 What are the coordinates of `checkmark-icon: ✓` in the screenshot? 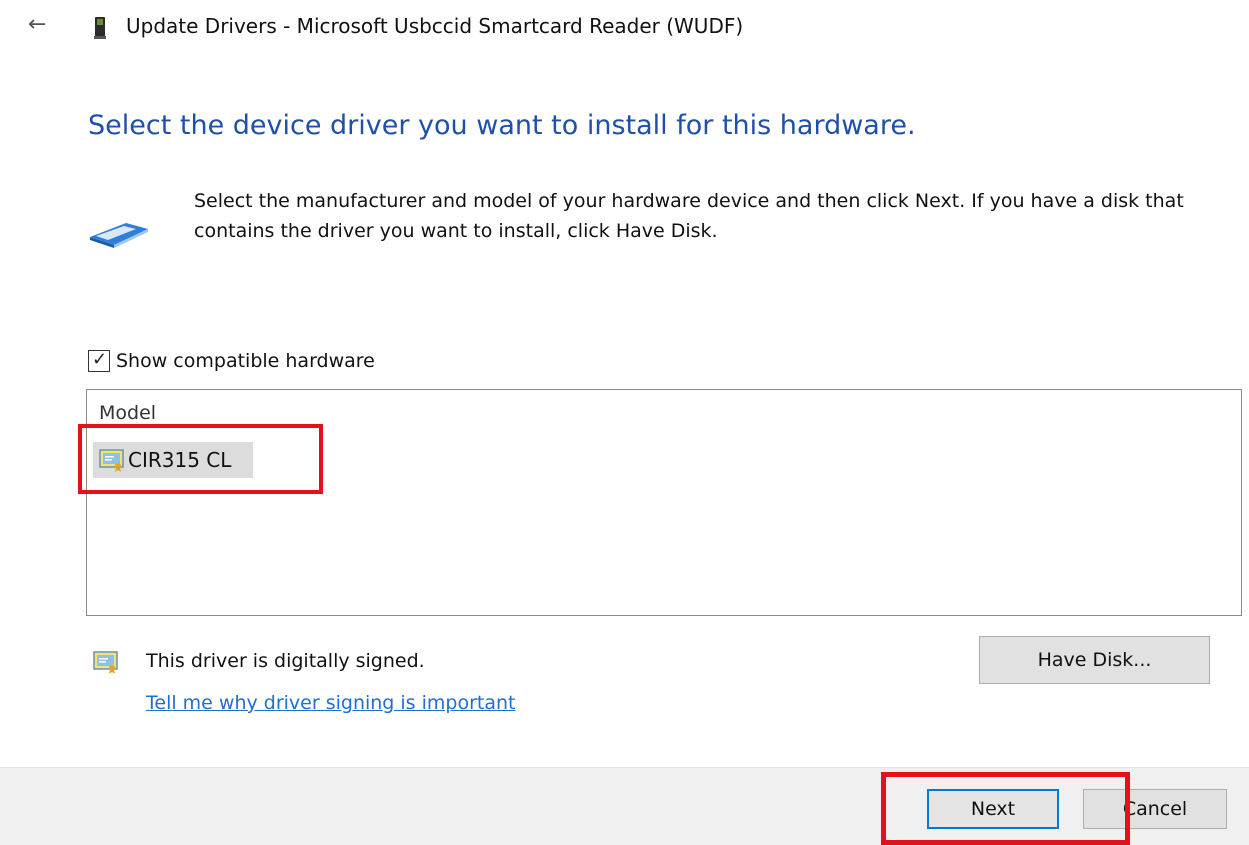 It's located at (100, 359).